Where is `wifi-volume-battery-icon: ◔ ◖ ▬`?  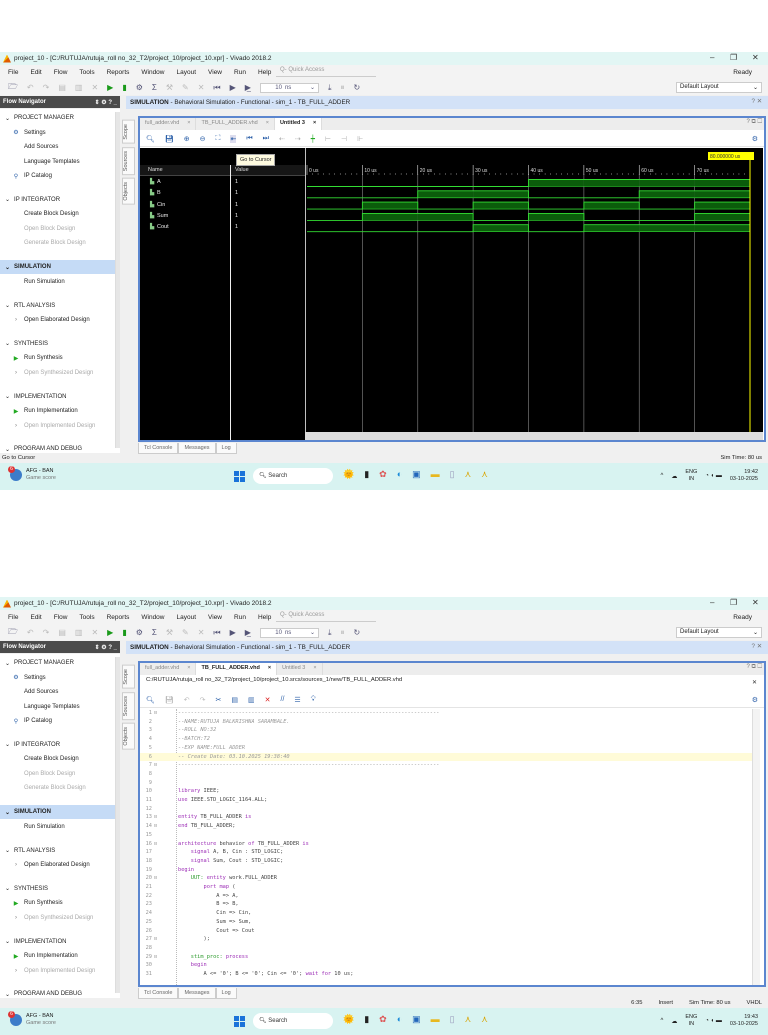
wifi-volume-battery-icon: ◔ ◖ ▬ is located at coordinates (713, 476).